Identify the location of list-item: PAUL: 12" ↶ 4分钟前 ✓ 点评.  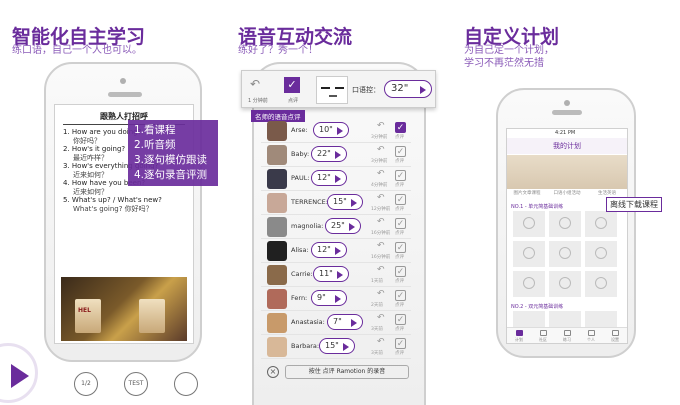
(336, 179).